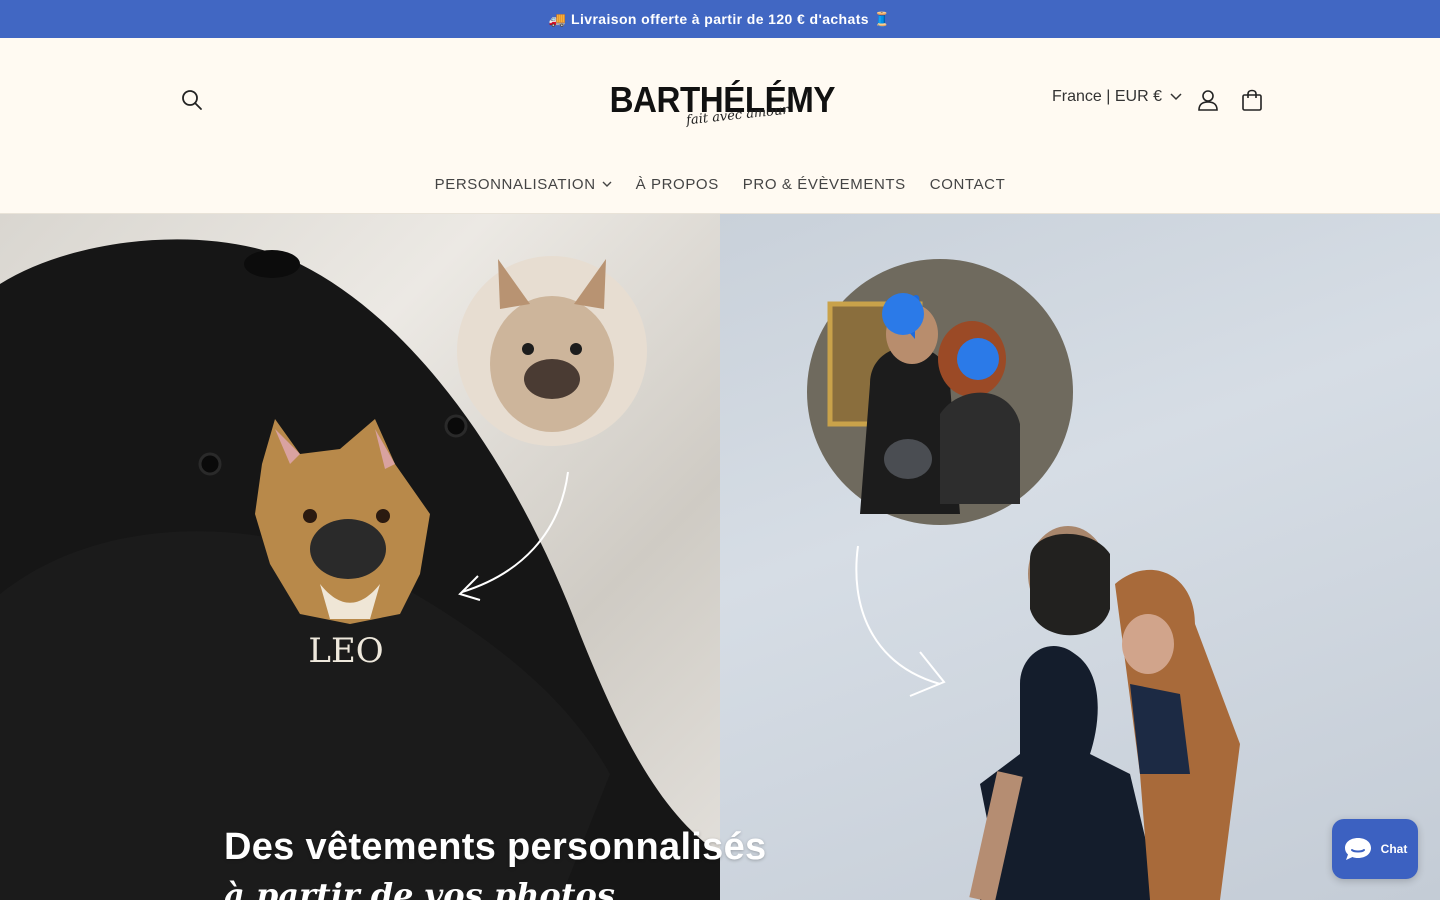 This screenshot has height=900, width=1440. Describe the element at coordinates (1357, 849) in the screenshot. I see `chat-bubble-icon` at that location.